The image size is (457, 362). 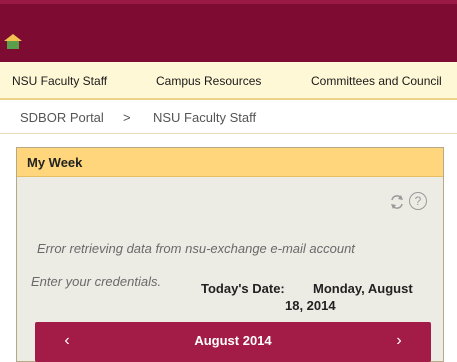 I want to click on breadcrumb: SDBOR Portal > NSU Faculty Staff, so click(x=228, y=117).